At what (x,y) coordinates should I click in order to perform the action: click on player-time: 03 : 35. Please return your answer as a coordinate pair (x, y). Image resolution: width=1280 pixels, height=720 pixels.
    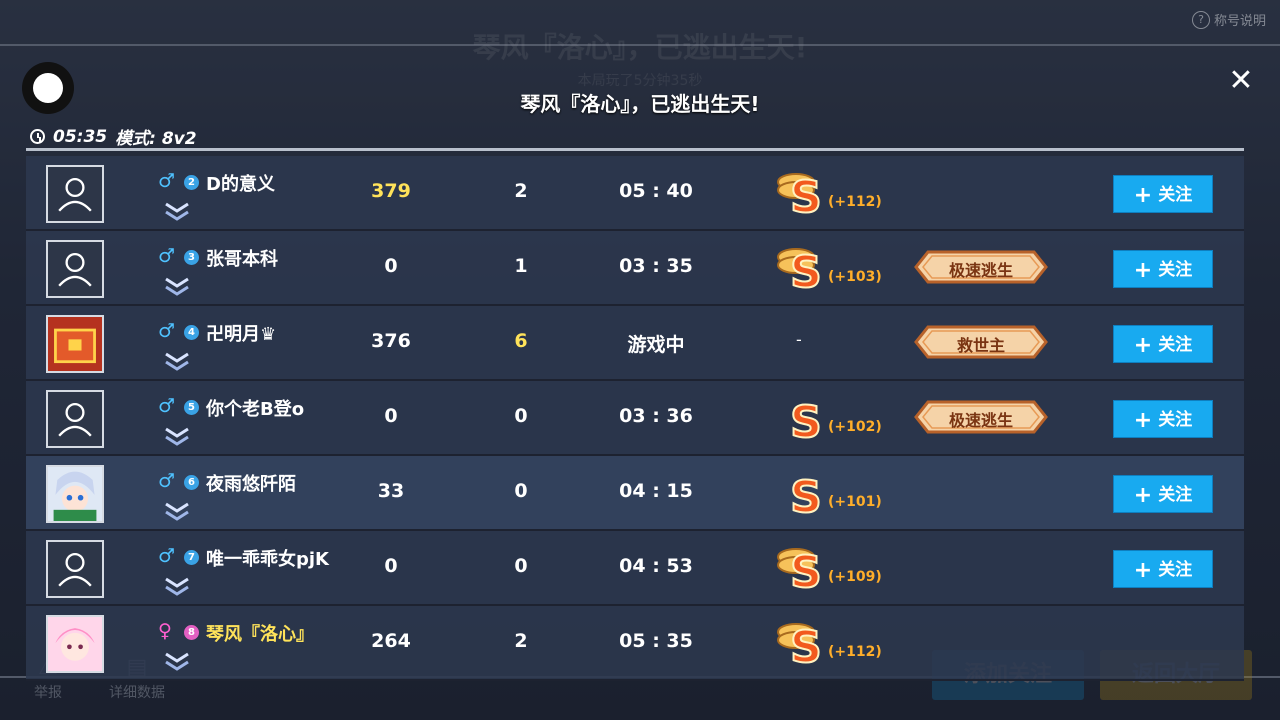
    Looking at the image, I should click on (656, 266).